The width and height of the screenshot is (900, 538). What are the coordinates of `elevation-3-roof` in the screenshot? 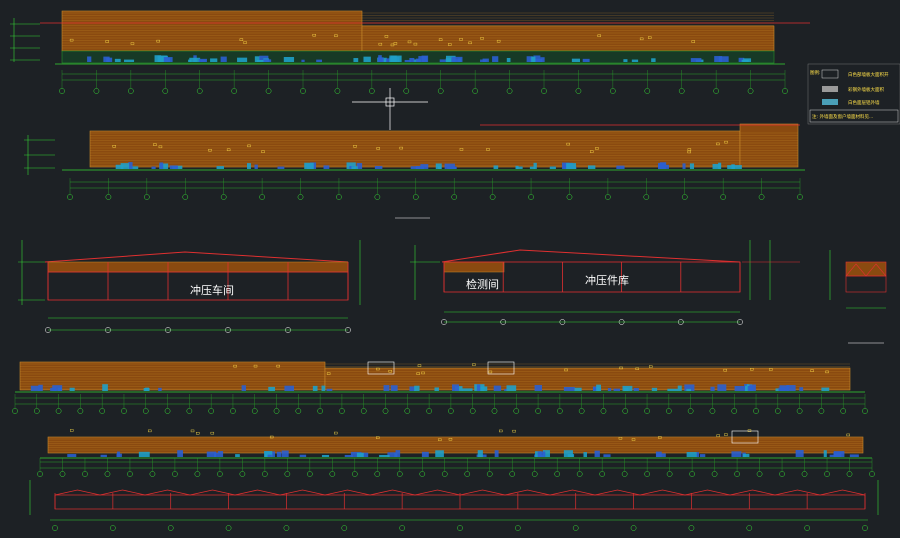 It's located at (172, 376).